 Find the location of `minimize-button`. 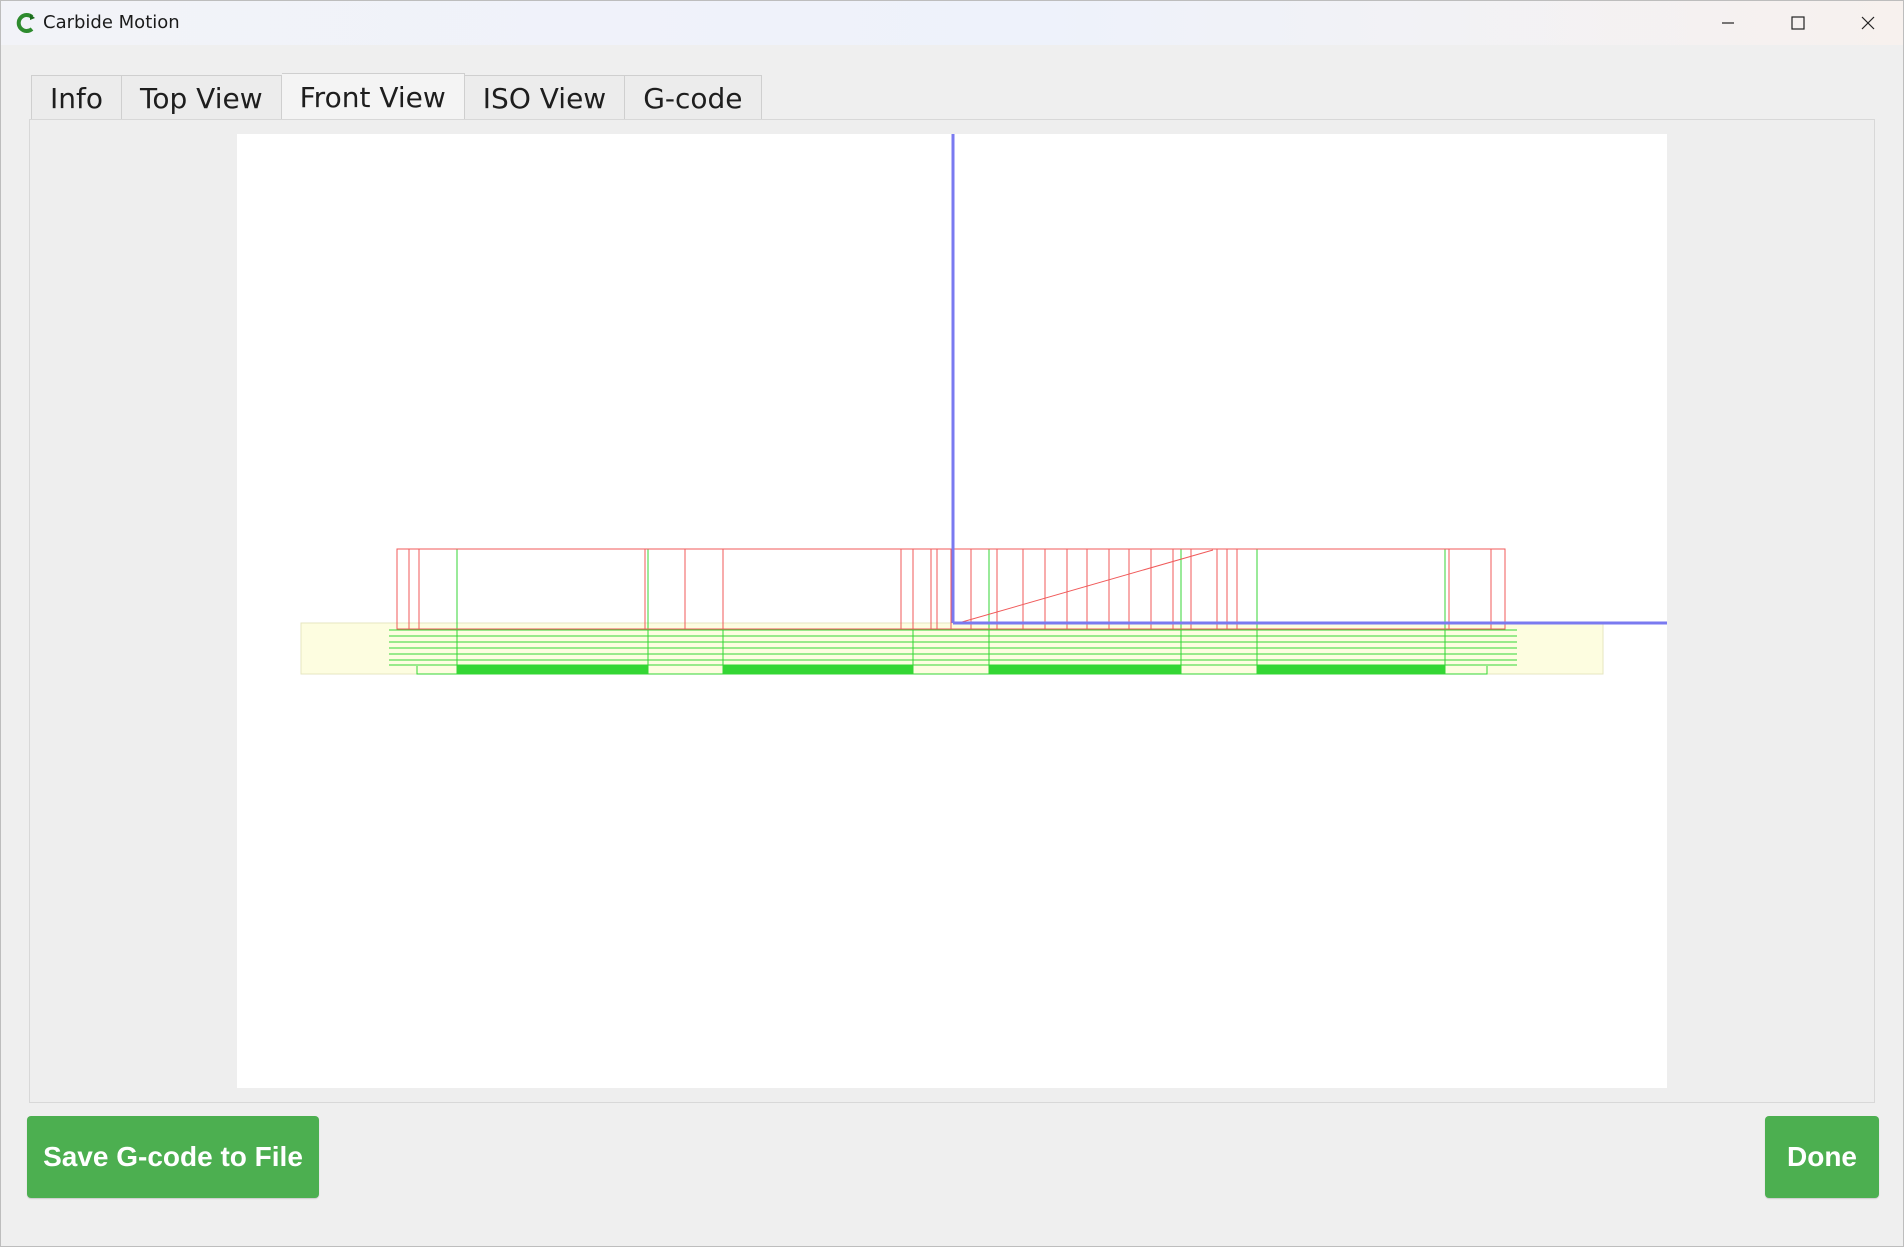

minimize-button is located at coordinates (1728, 23).